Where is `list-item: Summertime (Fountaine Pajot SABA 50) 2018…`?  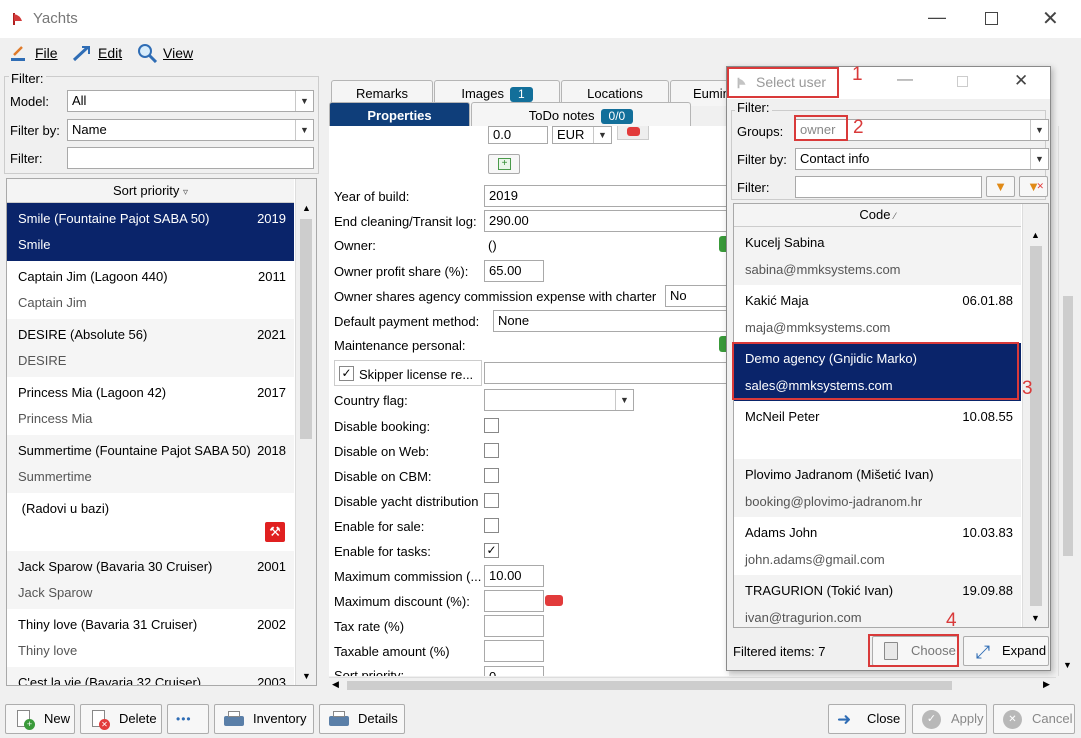
list-item: Summertime (Fountaine Pajot SABA 50) 2018… is located at coordinates (150, 464).